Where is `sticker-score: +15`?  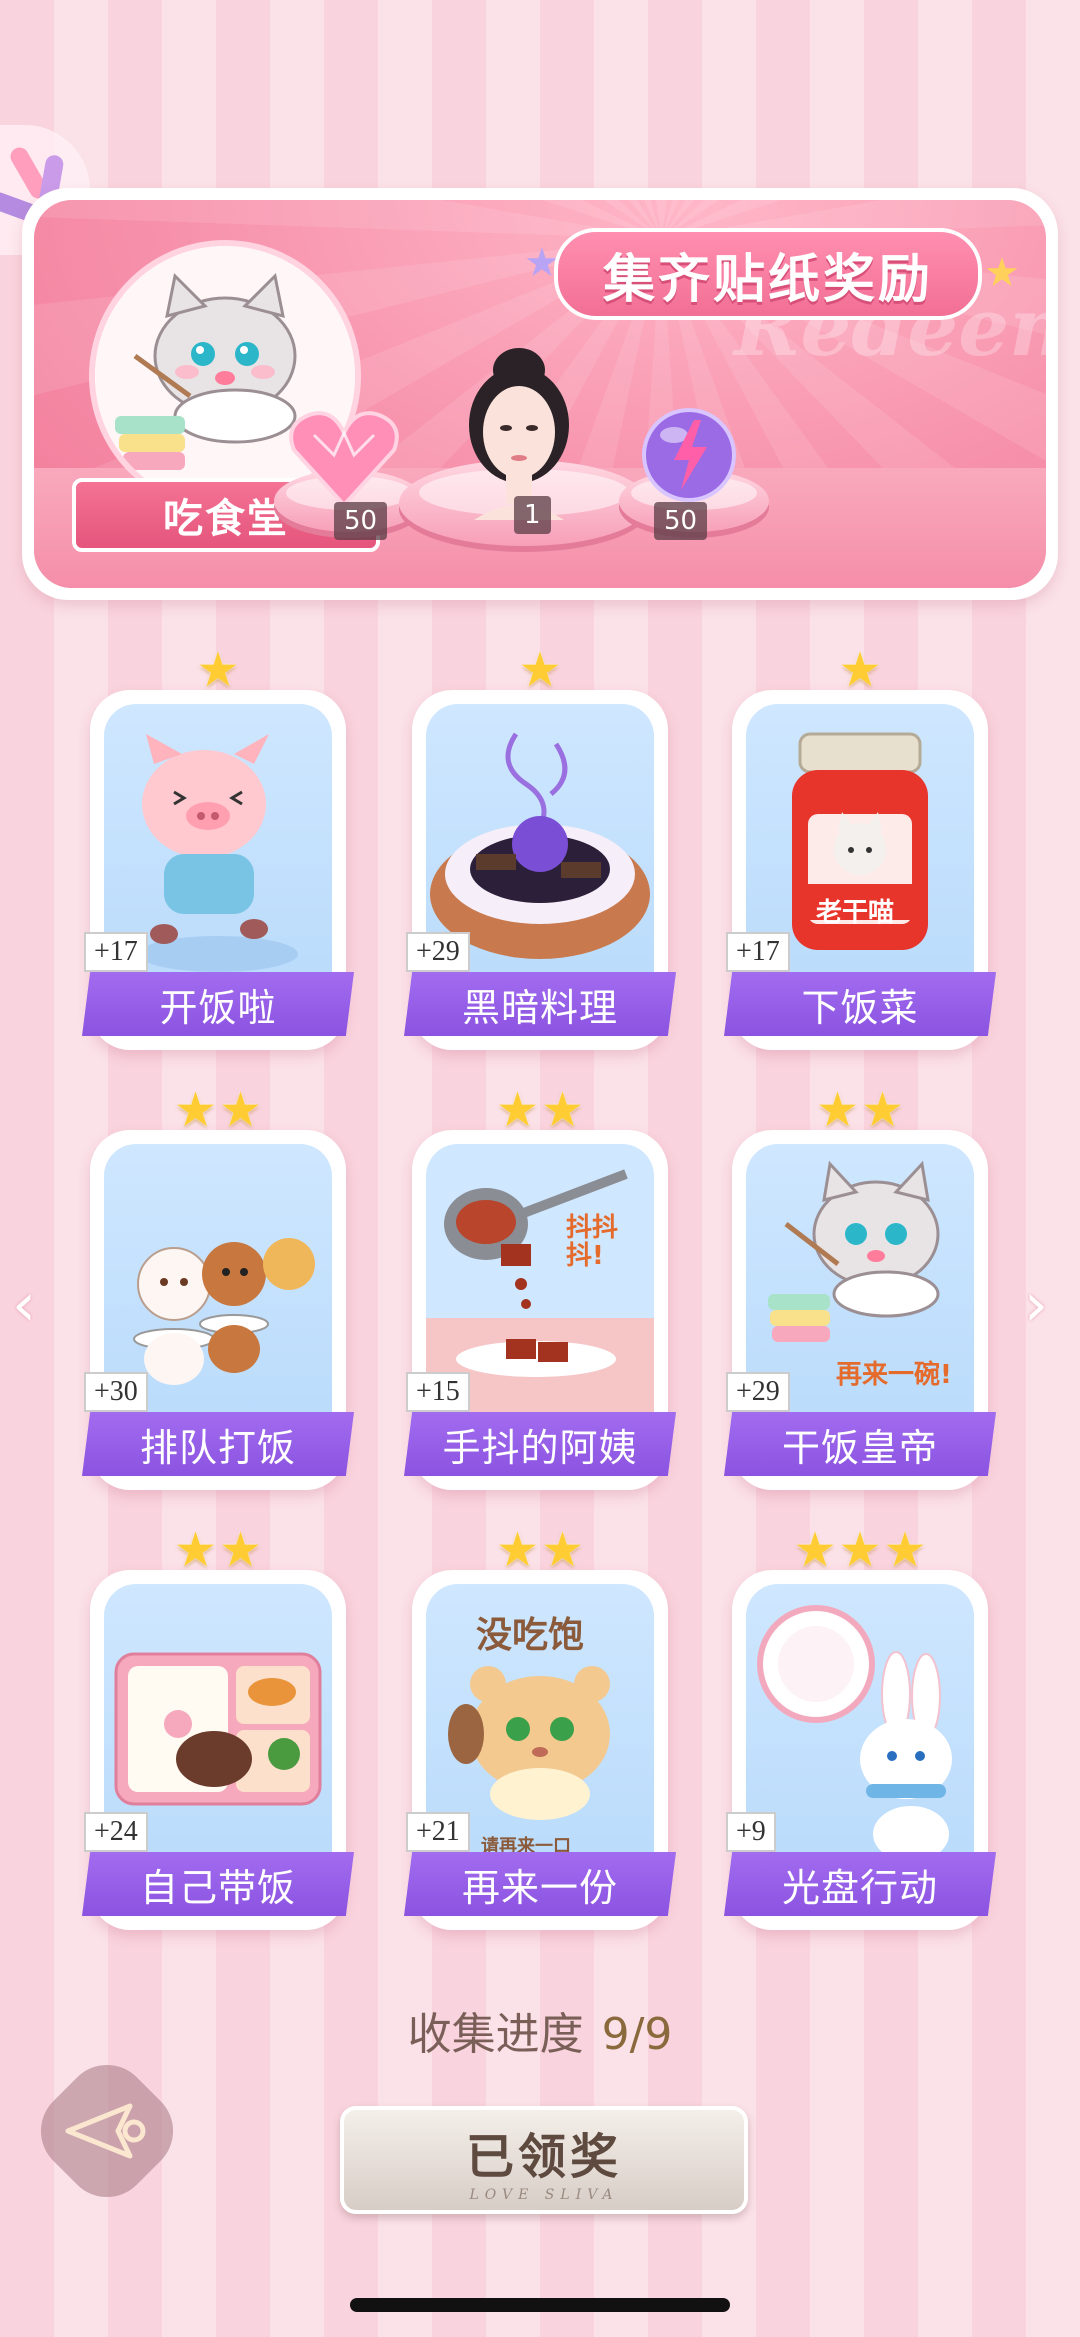
sticker-score: +15 is located at coordinates (438, 1392).